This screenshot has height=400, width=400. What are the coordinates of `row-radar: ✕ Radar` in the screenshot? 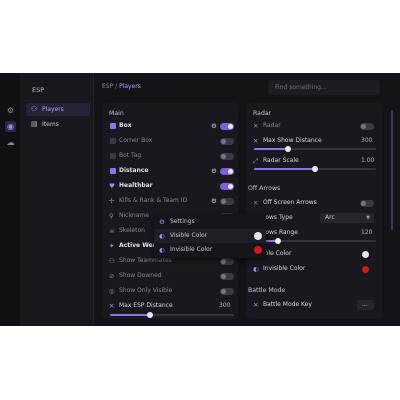 It's located at (314, 126).